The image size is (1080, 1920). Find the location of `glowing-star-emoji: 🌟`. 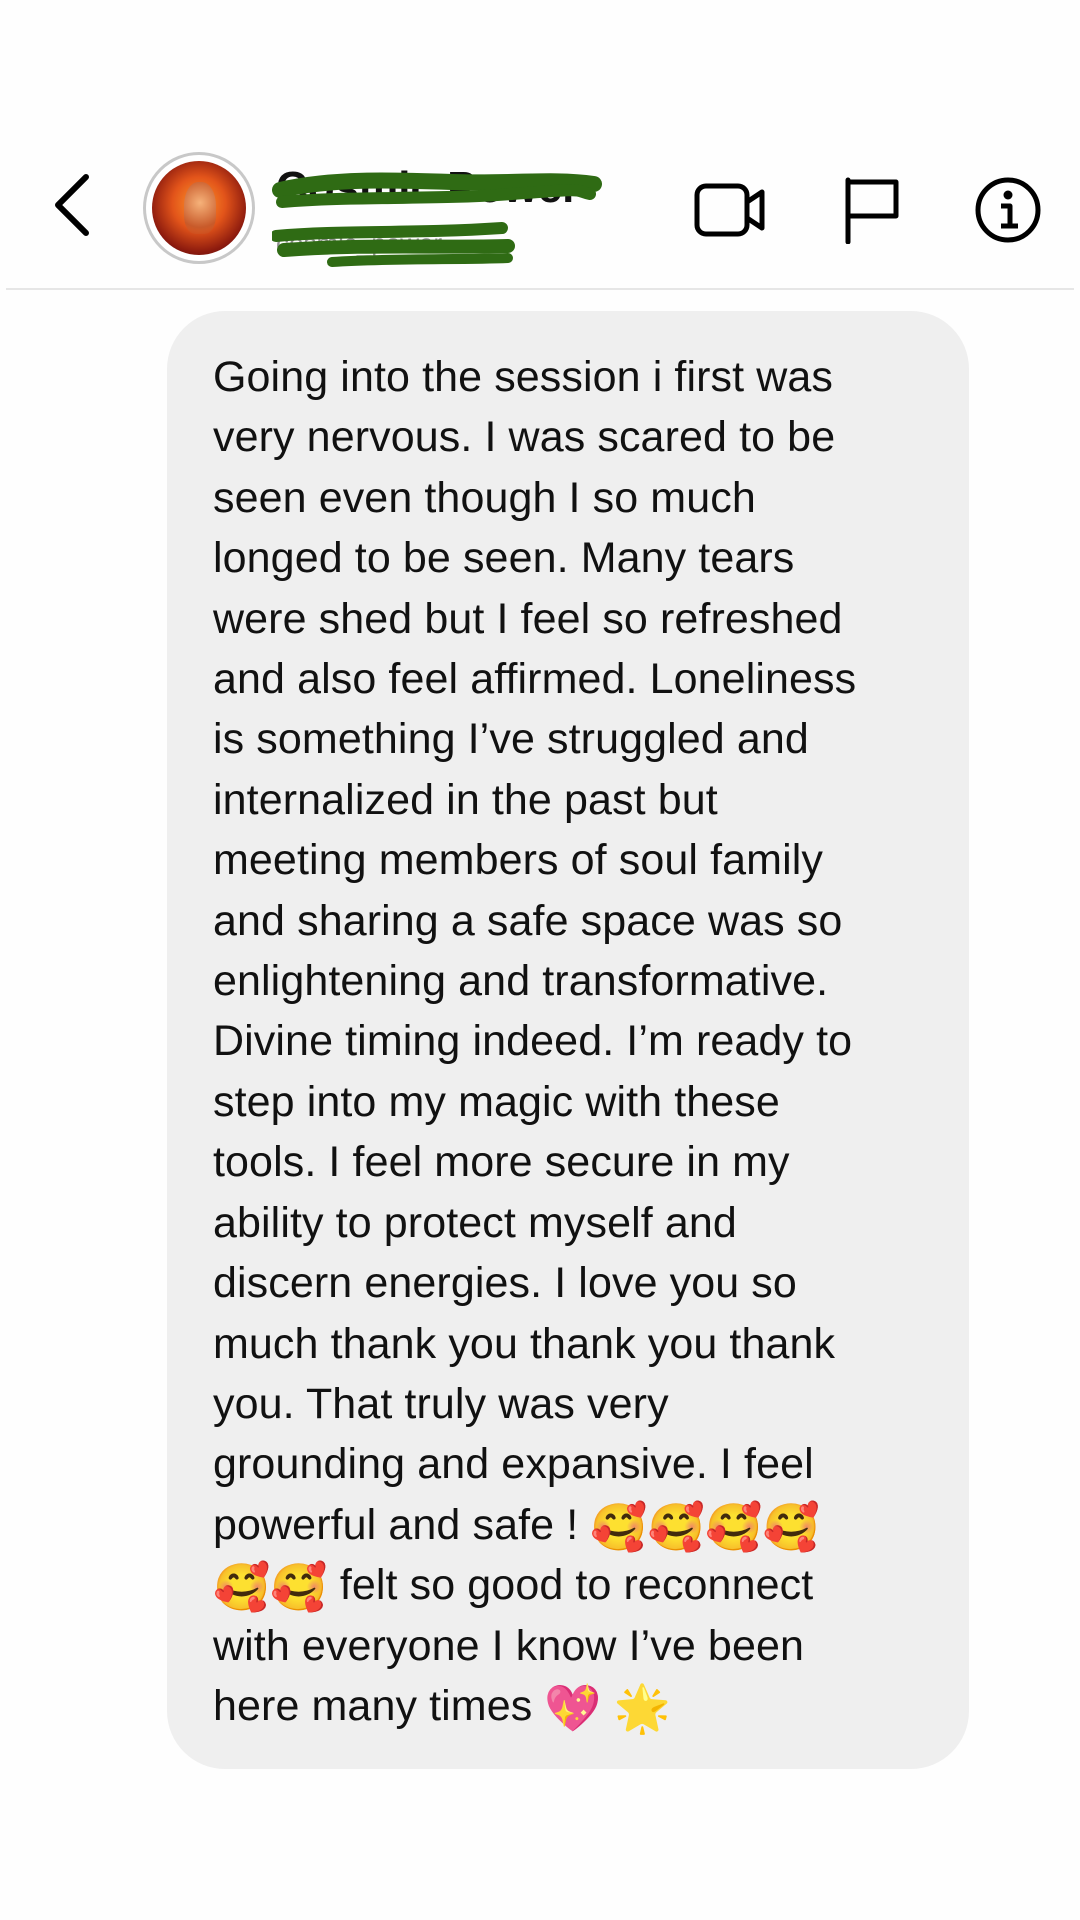

glowing-star-emoji: 🌟 is located at coordinates (642, 1707).